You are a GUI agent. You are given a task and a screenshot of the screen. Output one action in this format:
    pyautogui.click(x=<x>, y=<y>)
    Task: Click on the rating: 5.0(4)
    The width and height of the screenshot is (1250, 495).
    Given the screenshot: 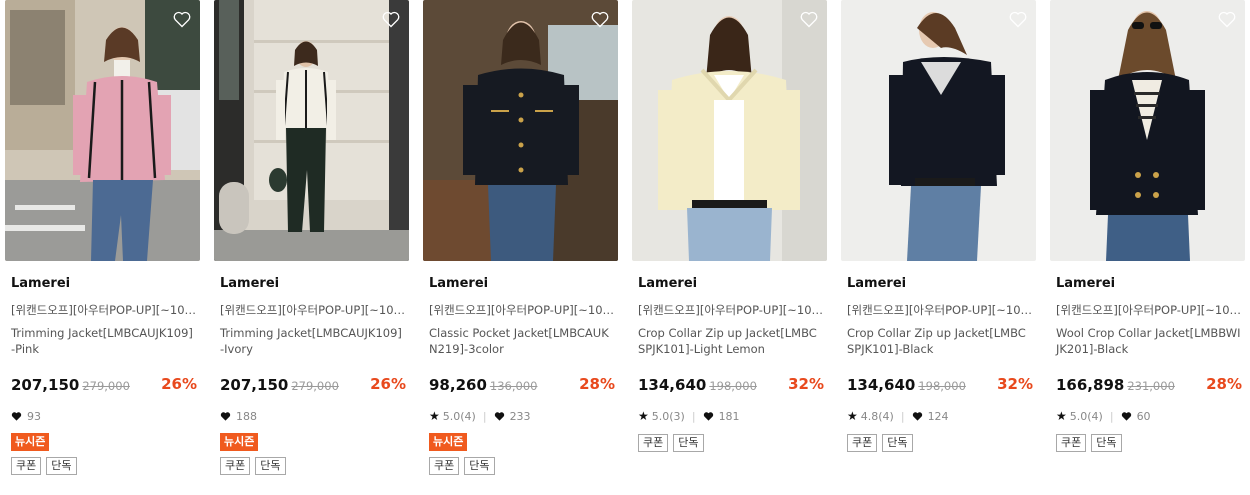 What is the action you would take?
    pyautogui.click(x=459, y=416)
    